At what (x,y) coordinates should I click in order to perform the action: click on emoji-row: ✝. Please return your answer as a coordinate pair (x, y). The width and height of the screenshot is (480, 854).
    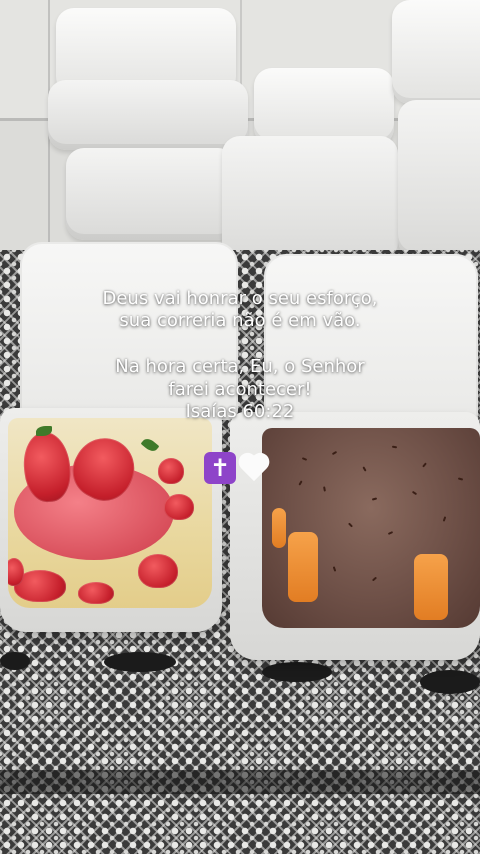
    Looking at the image, I should click on (238, 468).